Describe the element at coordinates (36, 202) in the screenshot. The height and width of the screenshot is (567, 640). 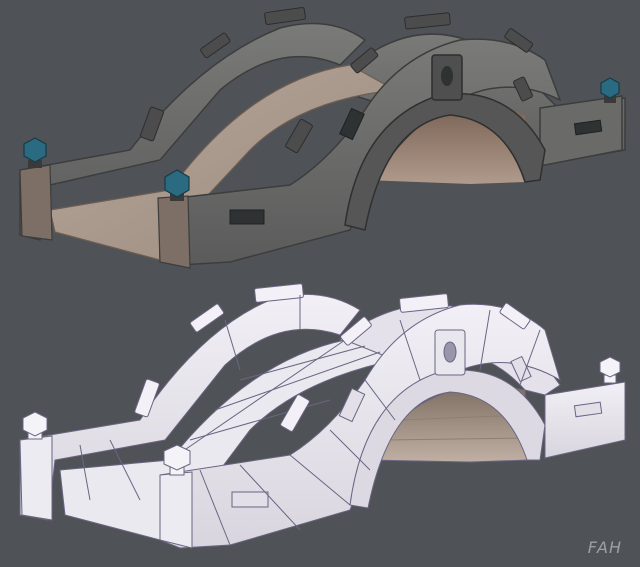
I see `left-end-post` at that location.